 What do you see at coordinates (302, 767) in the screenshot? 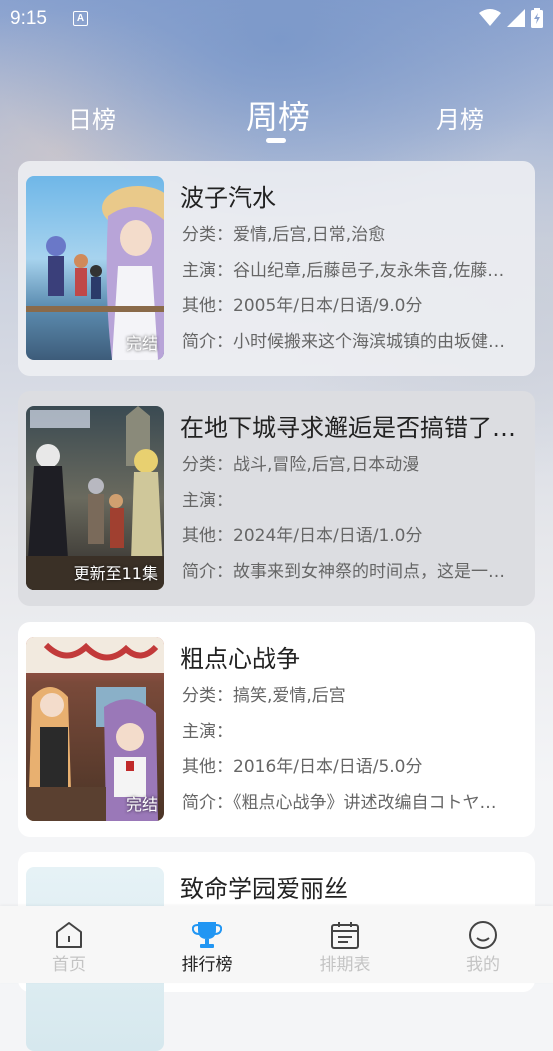
I see `anime-other-info: 其他：2016年/日本/日语/5.0分` at bounding box center [302, 767].